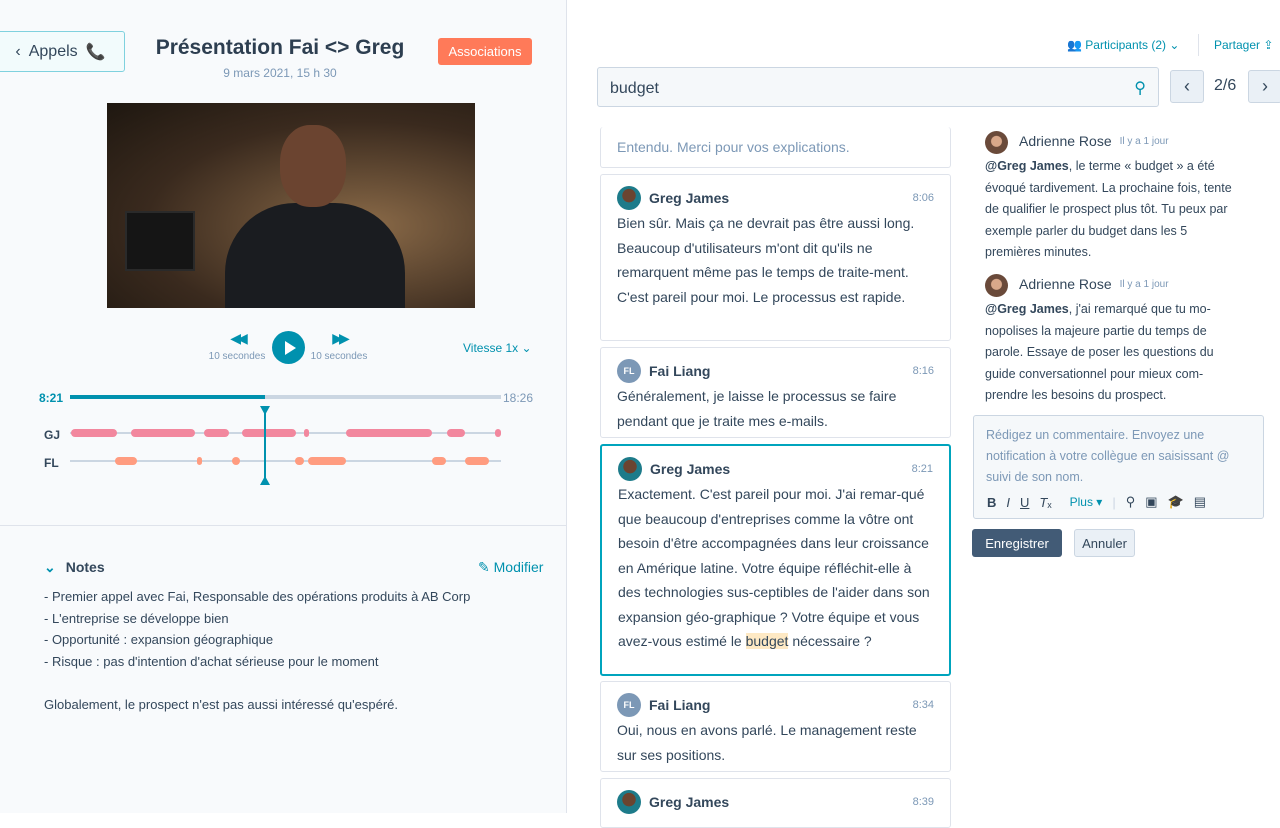  What do you see at coordinates (341, 338) in the screenshot?
I see `fast-forward-icon: ▶▶` at bounding box center [341, 338].